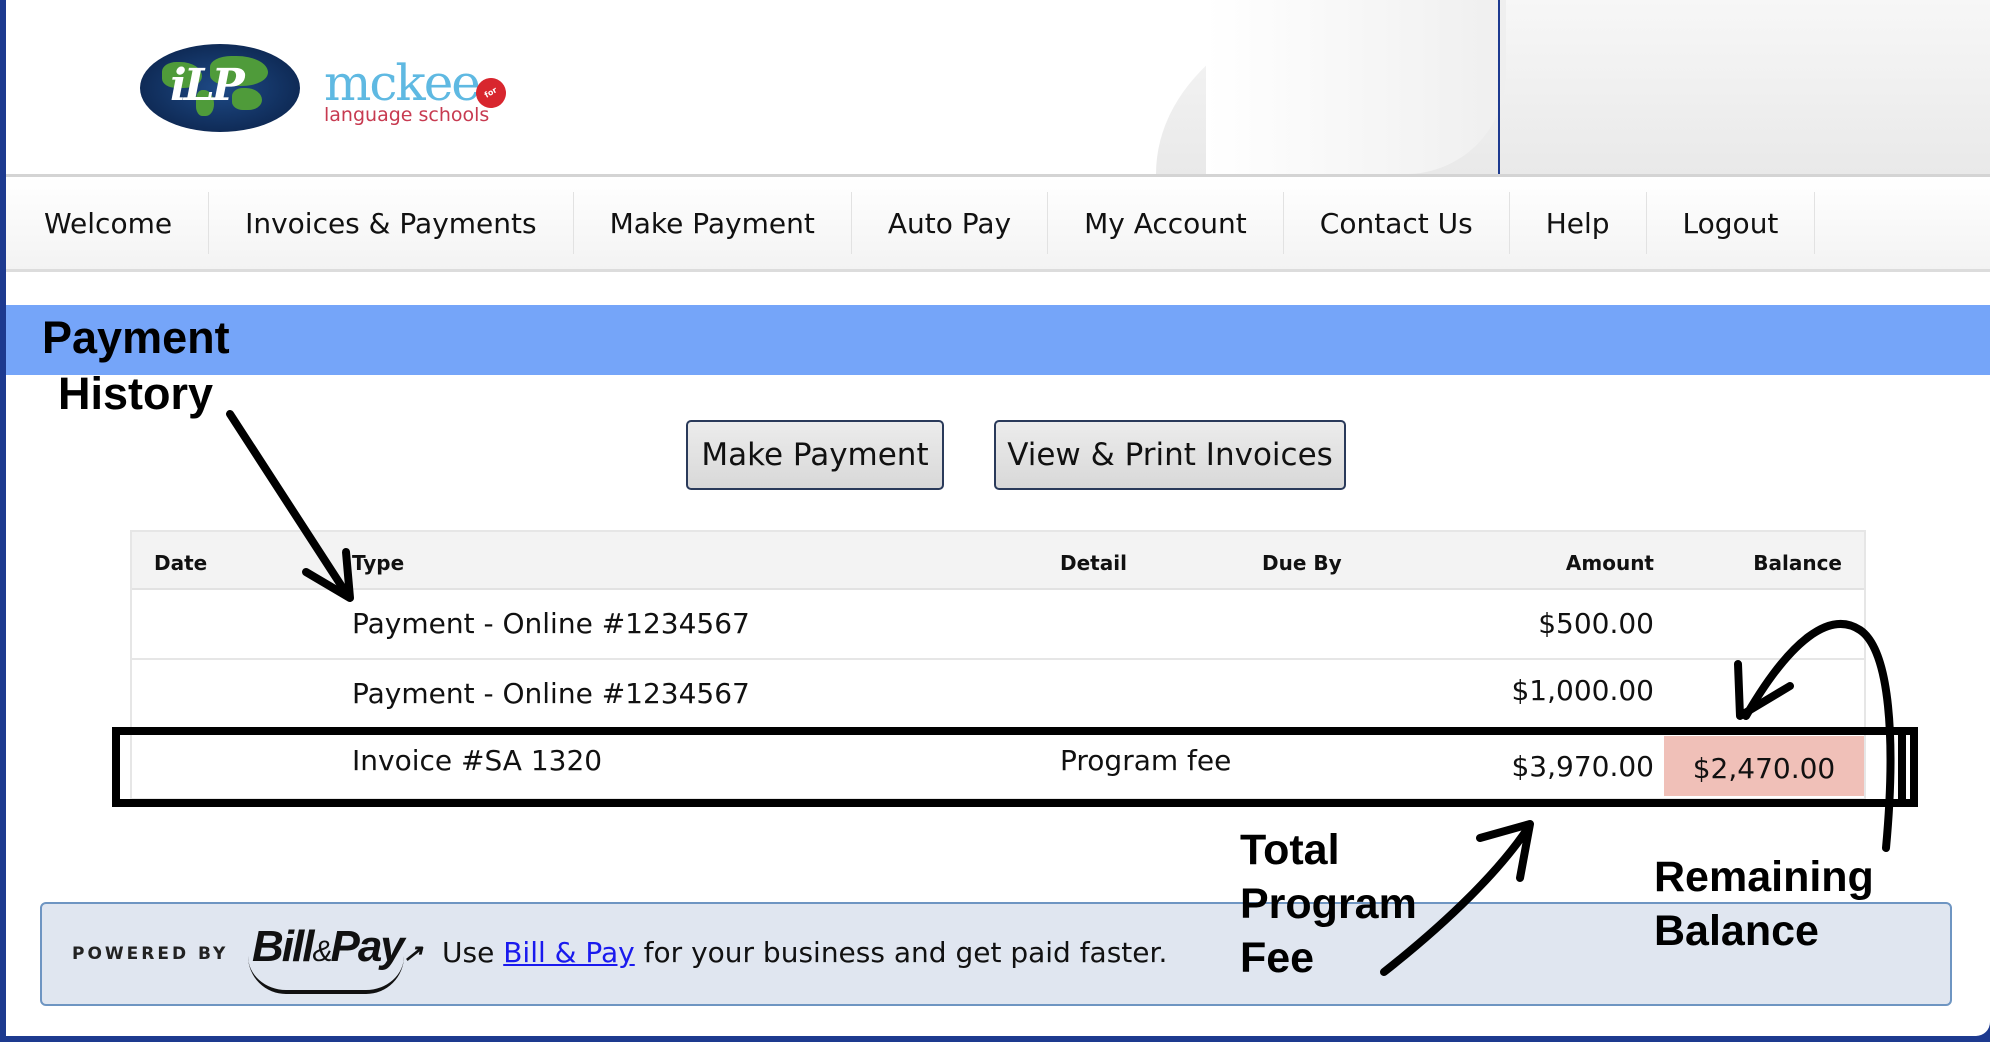 Image resolution: width=1990 pixels, height=1042 pixels. What do you see at coordinates (1290, 850) in the screenshot?
I see `annotation-line: Total` at bounding box center [1290, 850].